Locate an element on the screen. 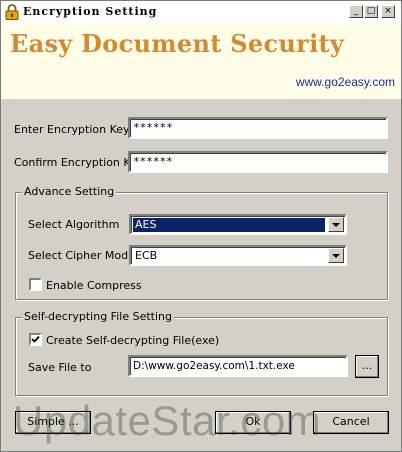  close-button: × is located at coordinates (388, 11).